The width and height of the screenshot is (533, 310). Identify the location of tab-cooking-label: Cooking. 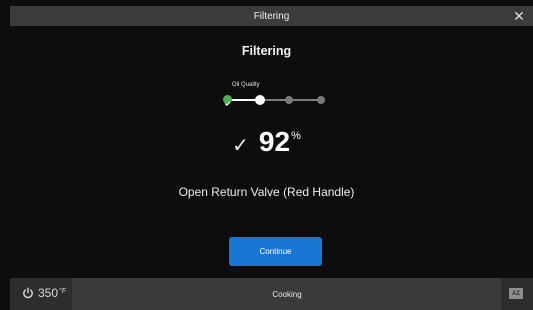
(287, 294).